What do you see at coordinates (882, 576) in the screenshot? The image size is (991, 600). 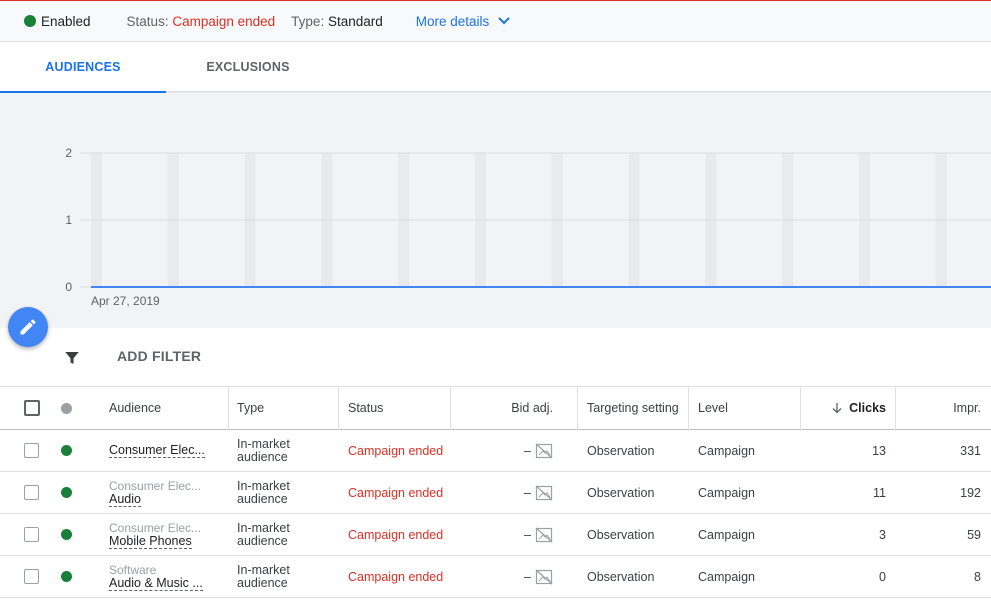 I see `clicks-cell: 0` at bounding box center [882, 576].